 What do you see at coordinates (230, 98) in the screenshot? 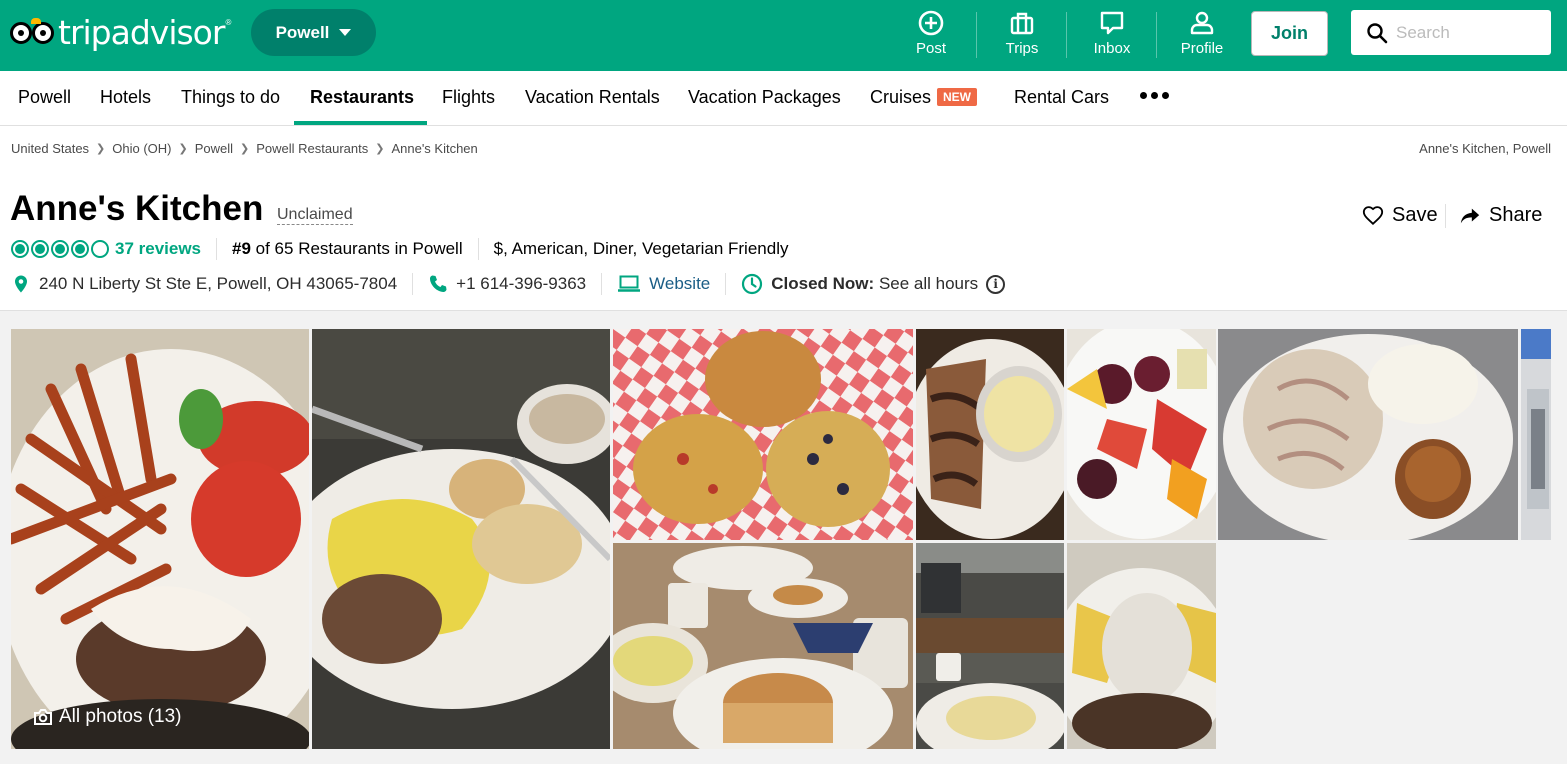
I see `nav-item-things-to-do: Things to do` at bounding box center [230, 98].